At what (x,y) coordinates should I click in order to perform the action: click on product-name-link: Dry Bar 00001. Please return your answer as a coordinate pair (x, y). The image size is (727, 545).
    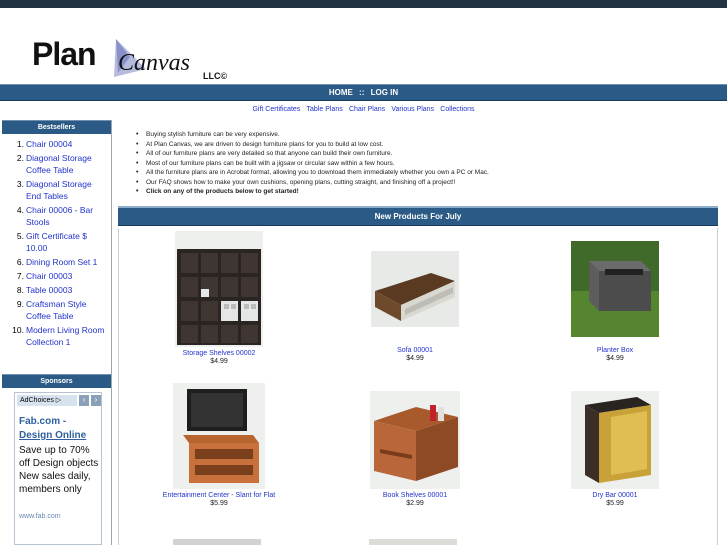
    Looking at the image, I should click on (615, 495).